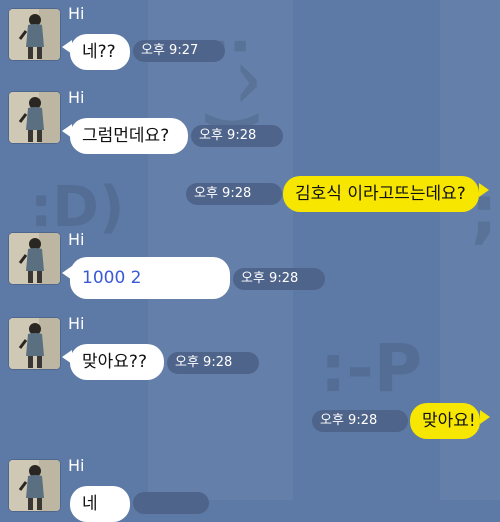 The height and width of the screenshot is (522, 500). I want to click on message-bubble: 맞아요!, so click(445, 421).